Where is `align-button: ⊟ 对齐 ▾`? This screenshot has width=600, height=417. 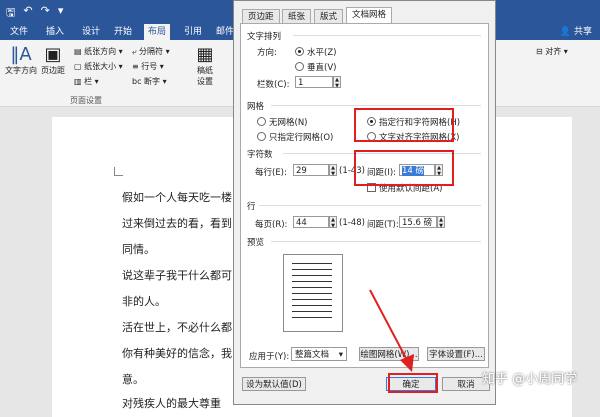
align-button: ⊟ 对齐 ▾ is located at coordinates (552, 51).